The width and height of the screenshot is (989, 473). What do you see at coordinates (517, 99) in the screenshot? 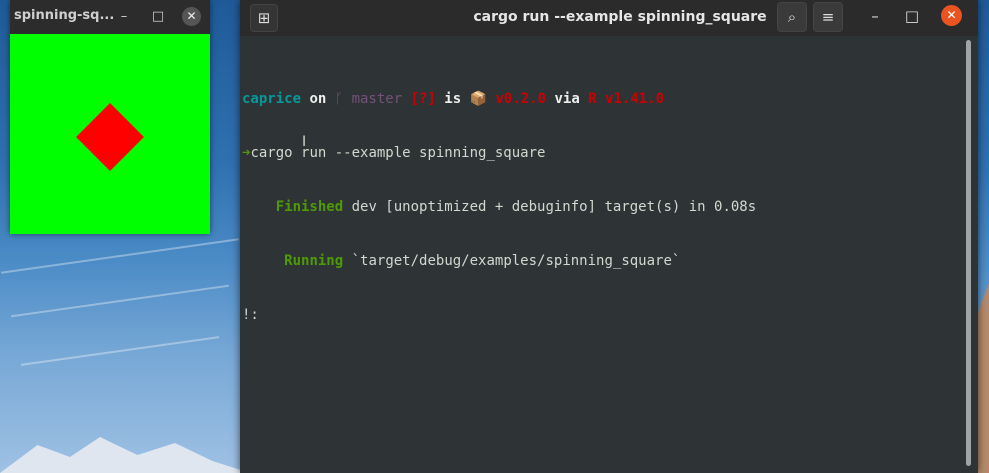
I see `prompt-package-version: v0.2.0` at bounding box center [517, 99].